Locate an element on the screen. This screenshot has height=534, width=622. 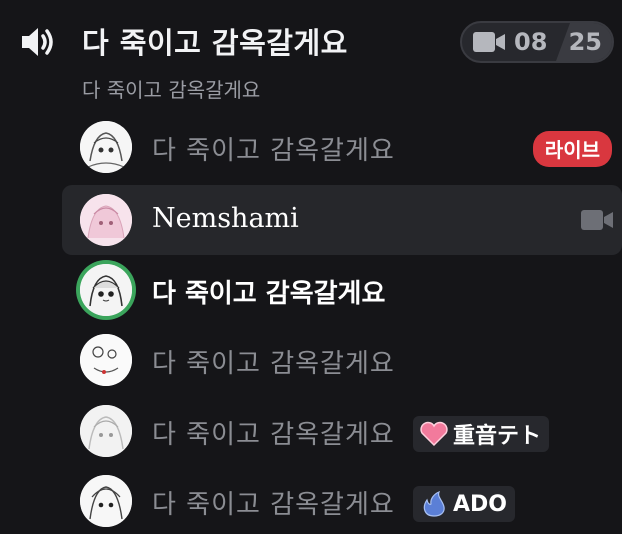
voice-channel-header: 다 죽이고 감옥갈게요 08 25 is located at coordinates (311, 36).